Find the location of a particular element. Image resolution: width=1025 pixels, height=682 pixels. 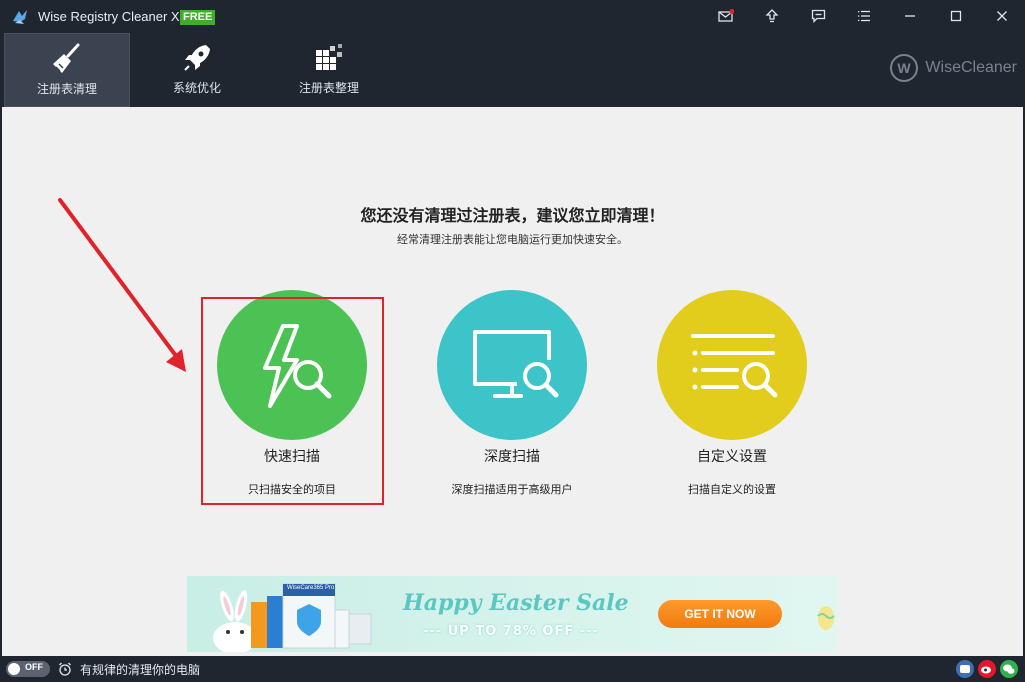

status-bar: OFF 有规律的清理你的电脑 is located at coordinates (512, 669).